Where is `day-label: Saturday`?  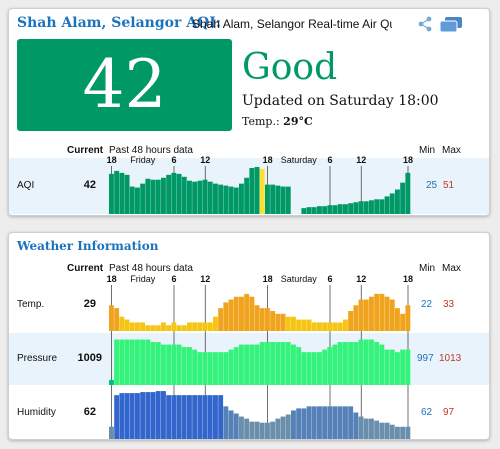 day-label: Saturday is located at coordinates (299, 160).